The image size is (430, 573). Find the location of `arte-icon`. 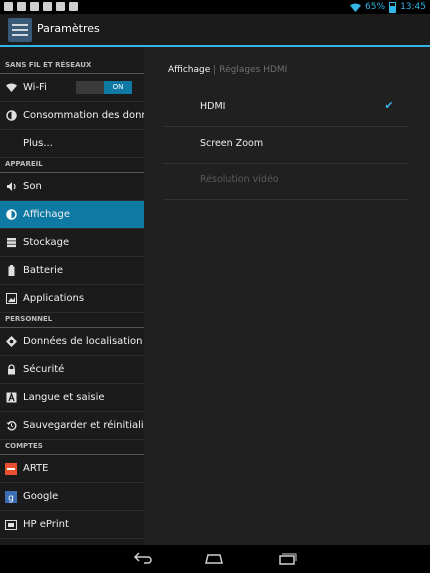

arte-icon is located at coordinates (11, 468).